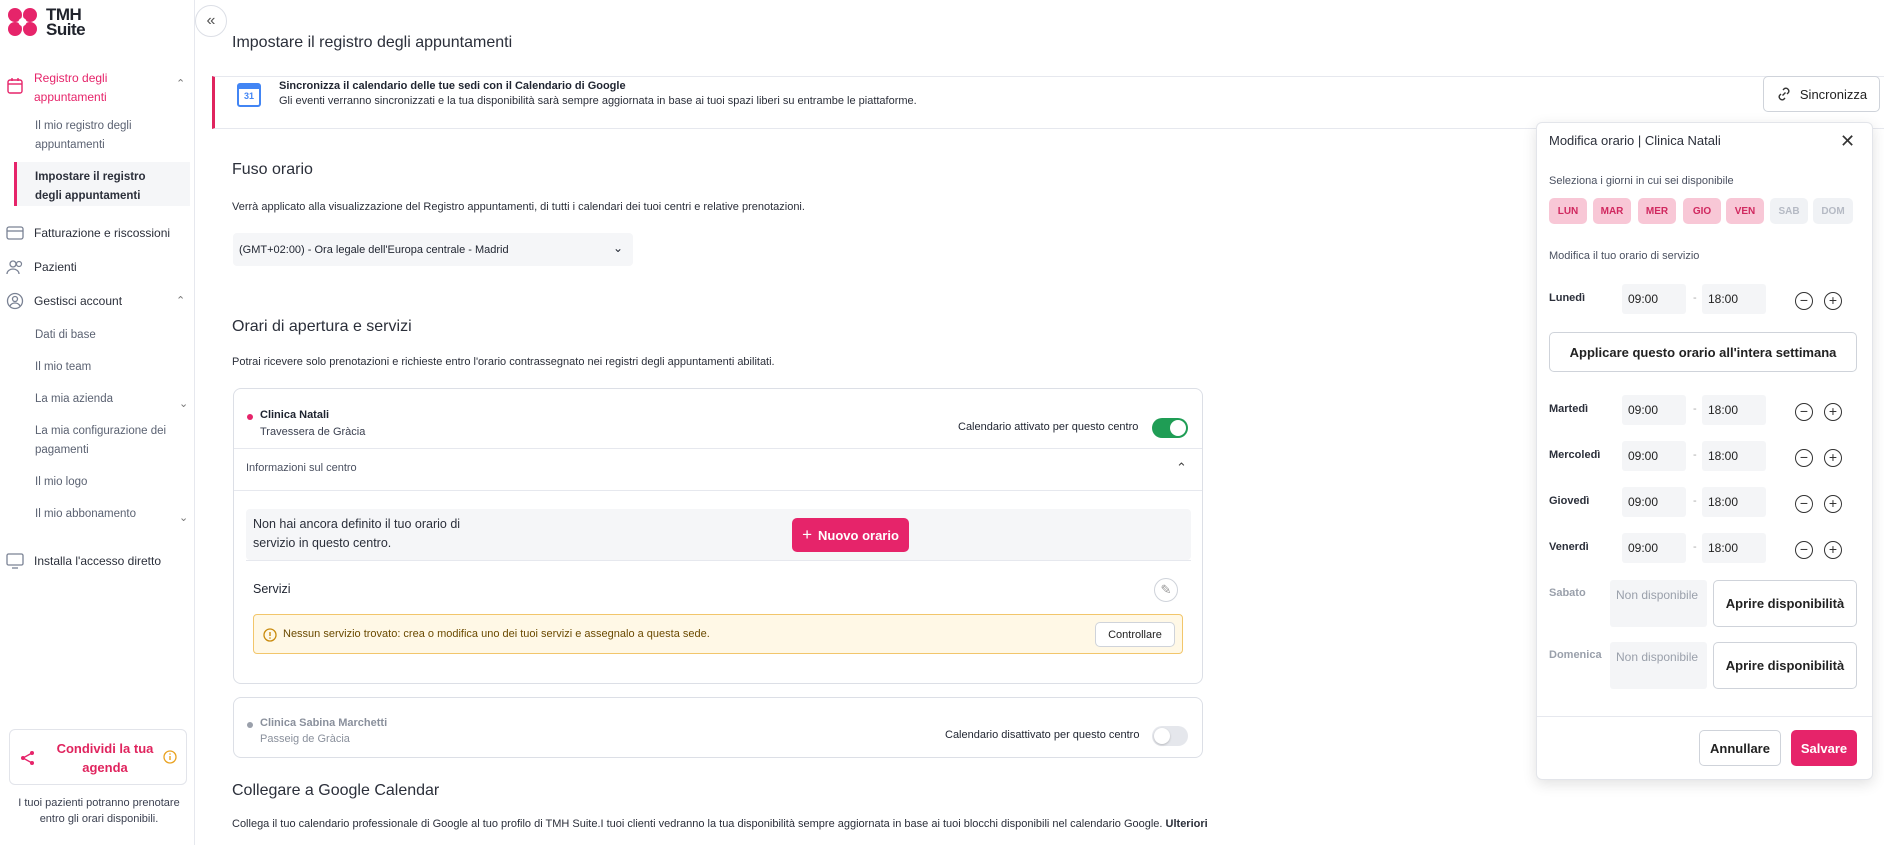  I want to click on sidebar-sub-mio-registro: Il mio registro degli appuntamenti, so click(100, 136).